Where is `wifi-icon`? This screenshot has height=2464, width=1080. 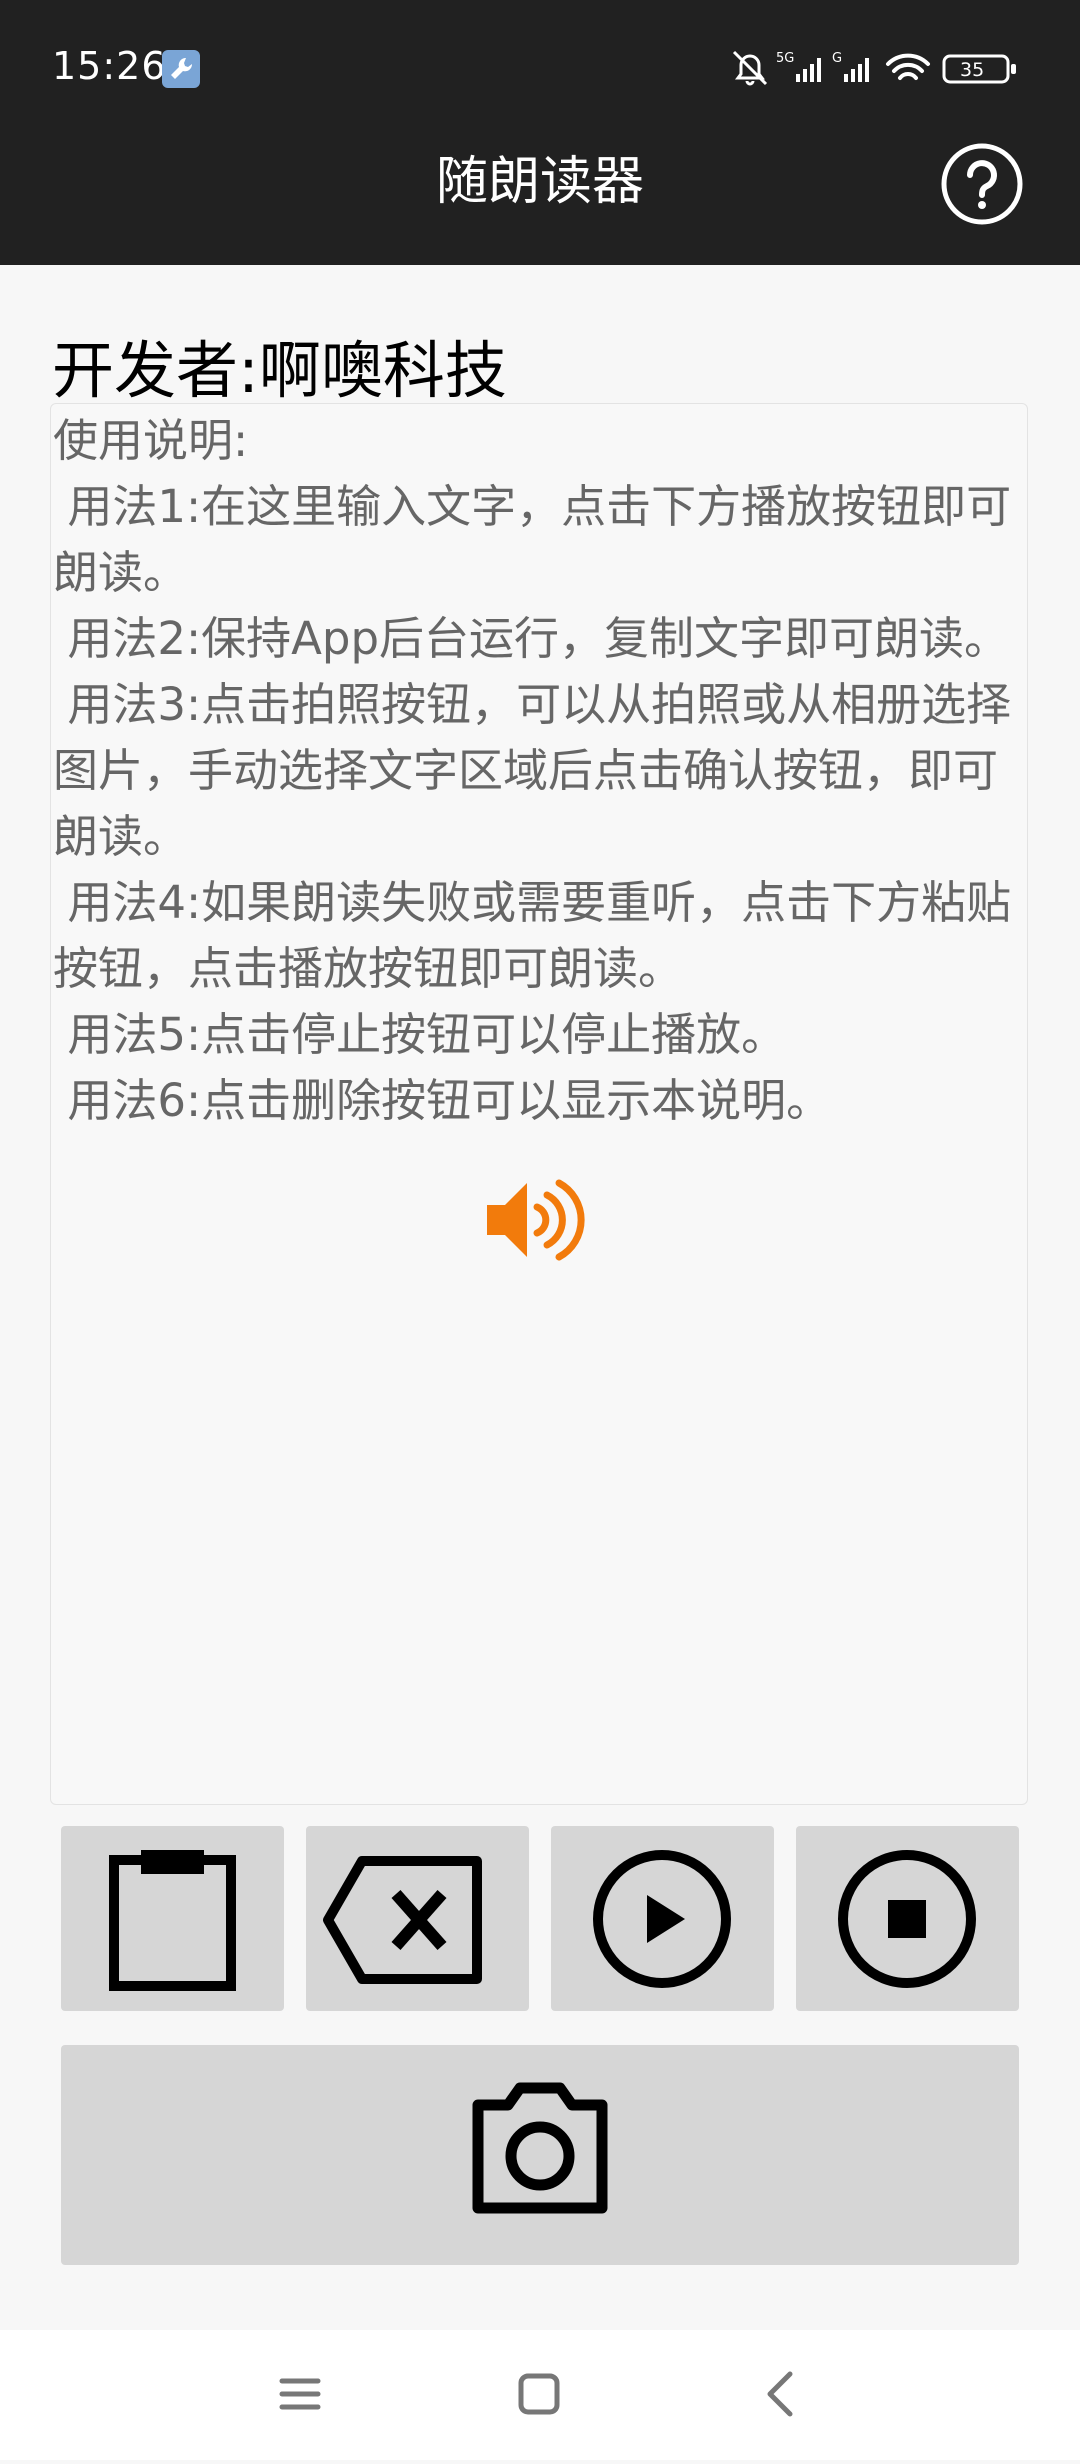 wifi-icon is located at coordinates (908, 66).